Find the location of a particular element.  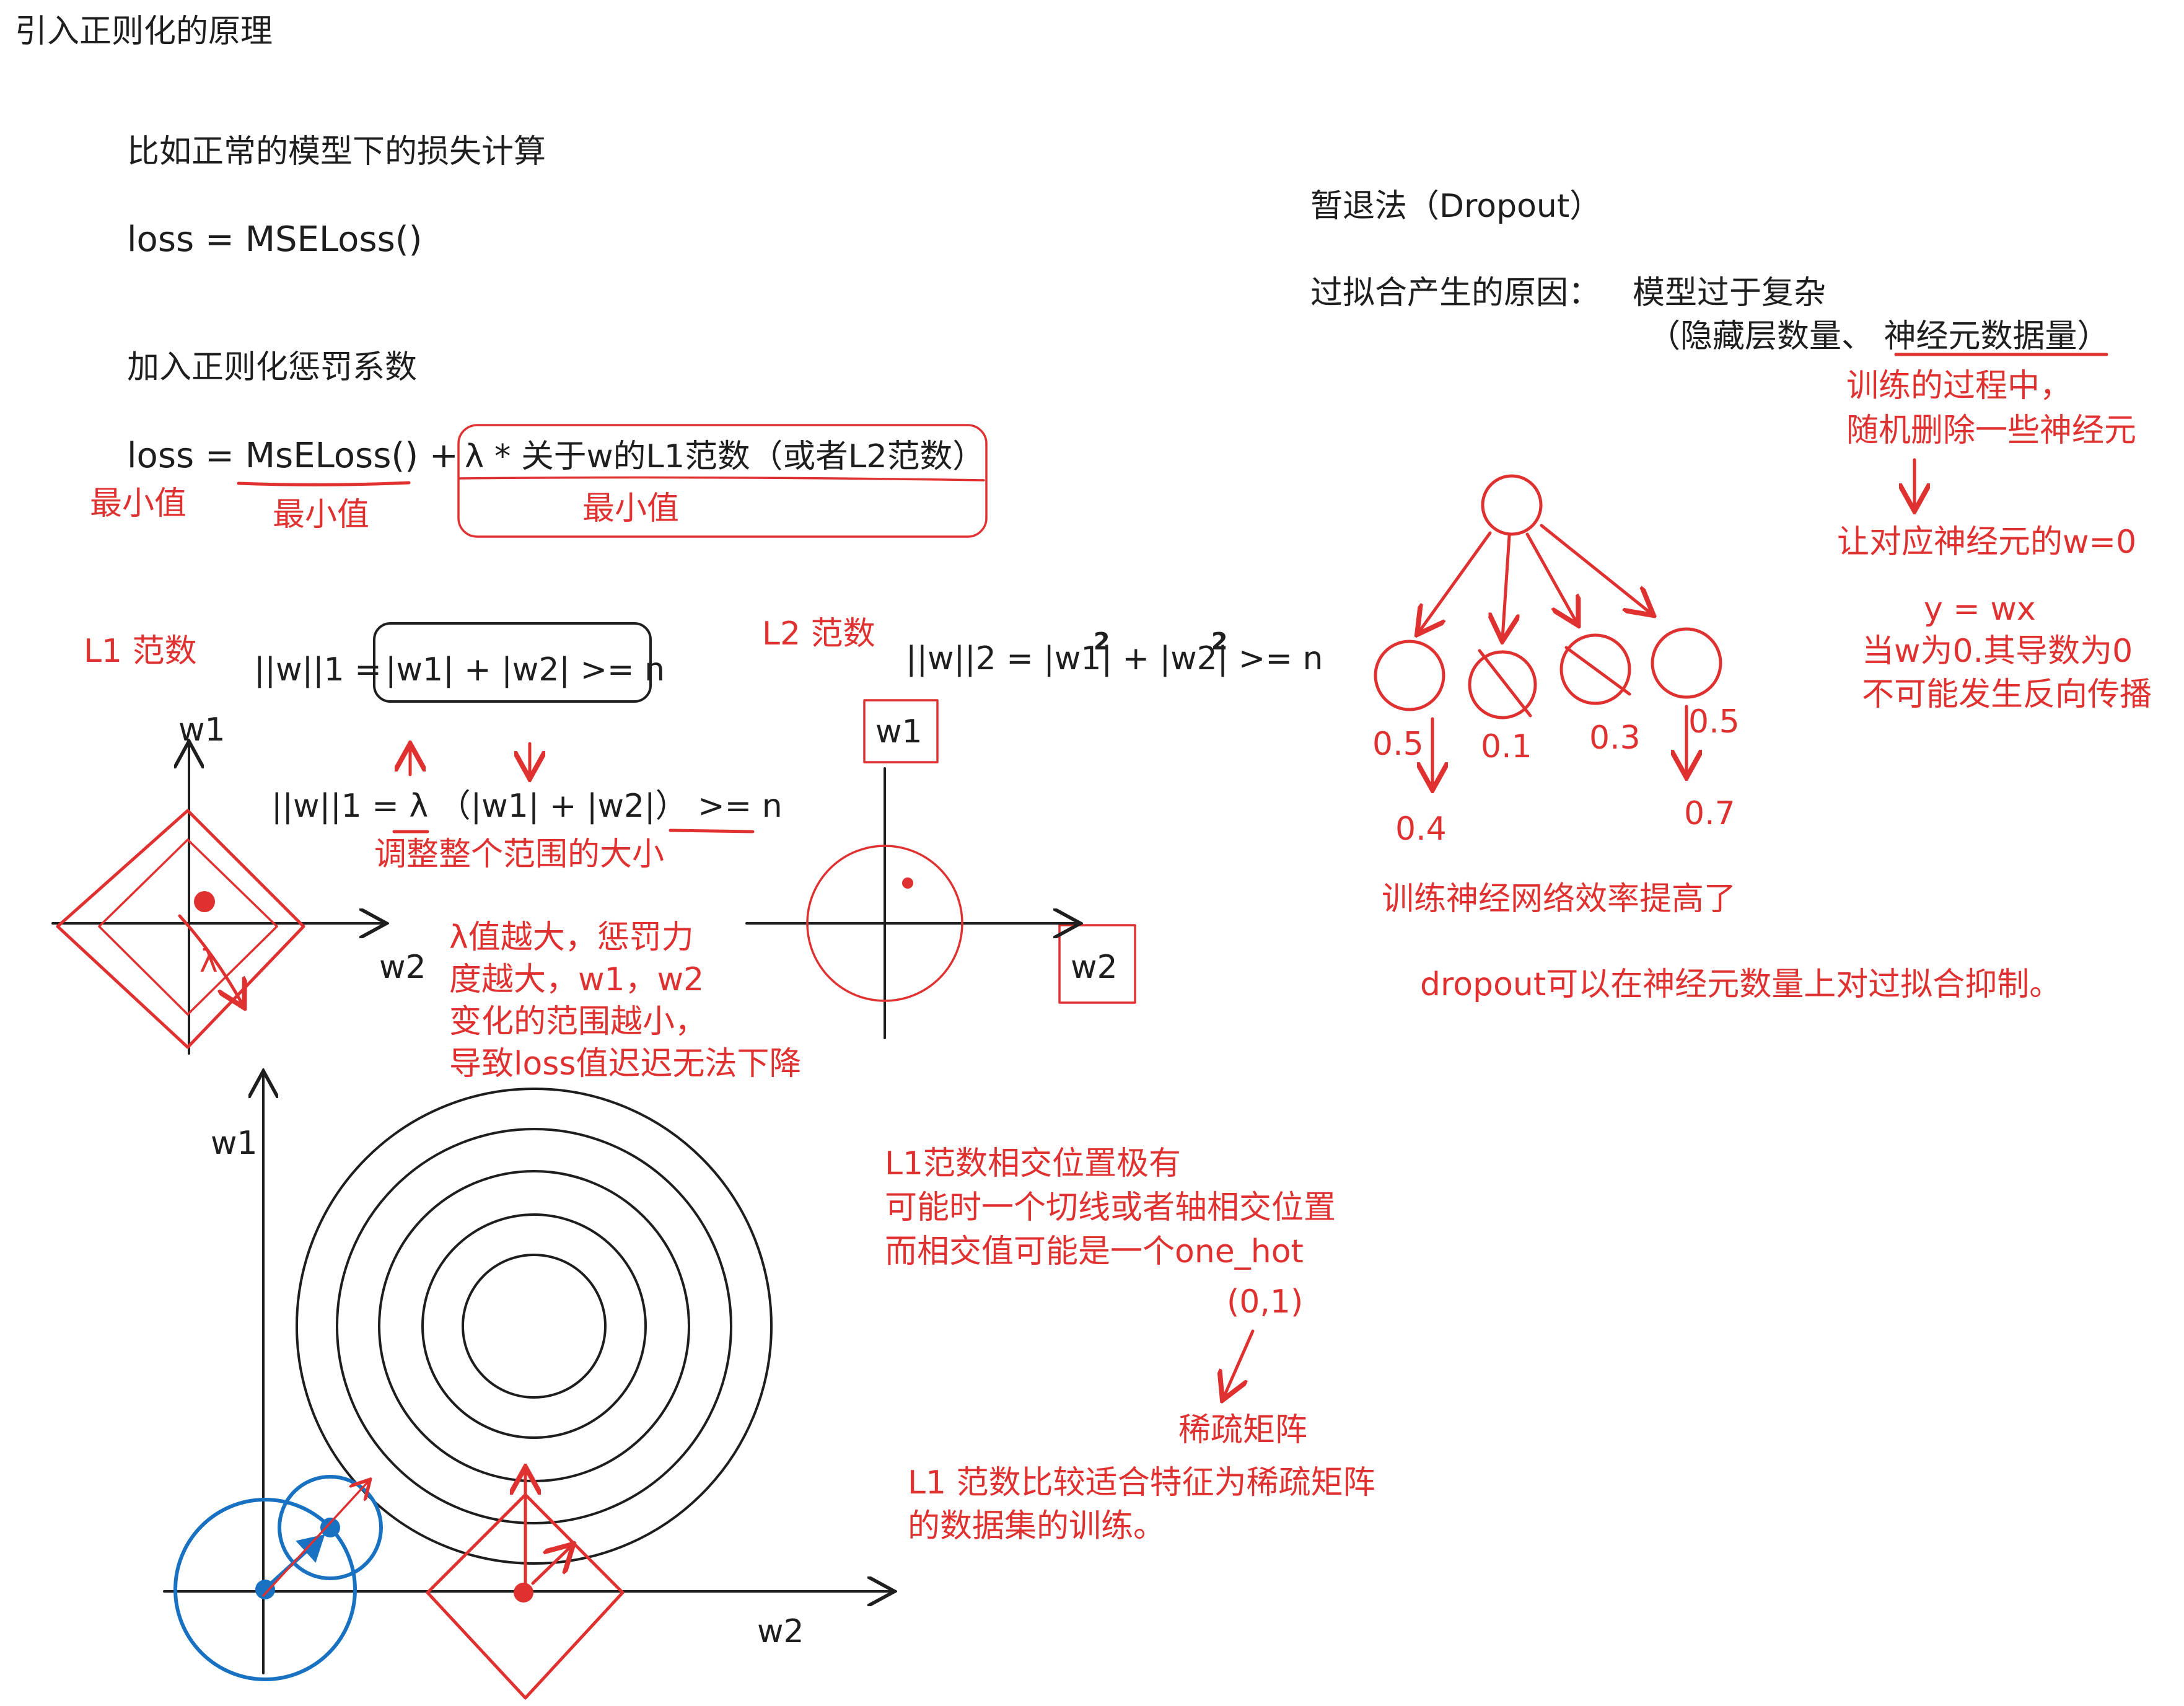

loss-reg-mse: MsELoss() is located at coordinates (332, 456).